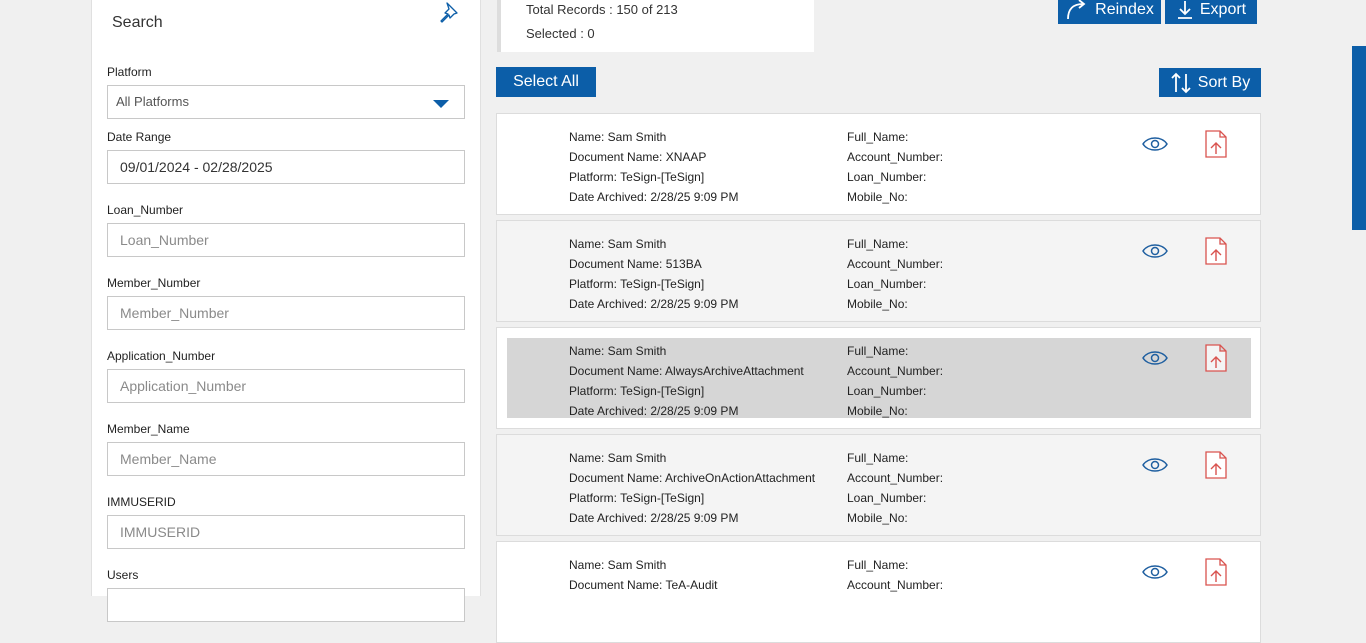 The width and height of the screenshot is (1366, 643). What do you see at coordinates (286, 102) in the screenshot?
I see `platform-select: All Platforms` at bounding box center [286, 102].